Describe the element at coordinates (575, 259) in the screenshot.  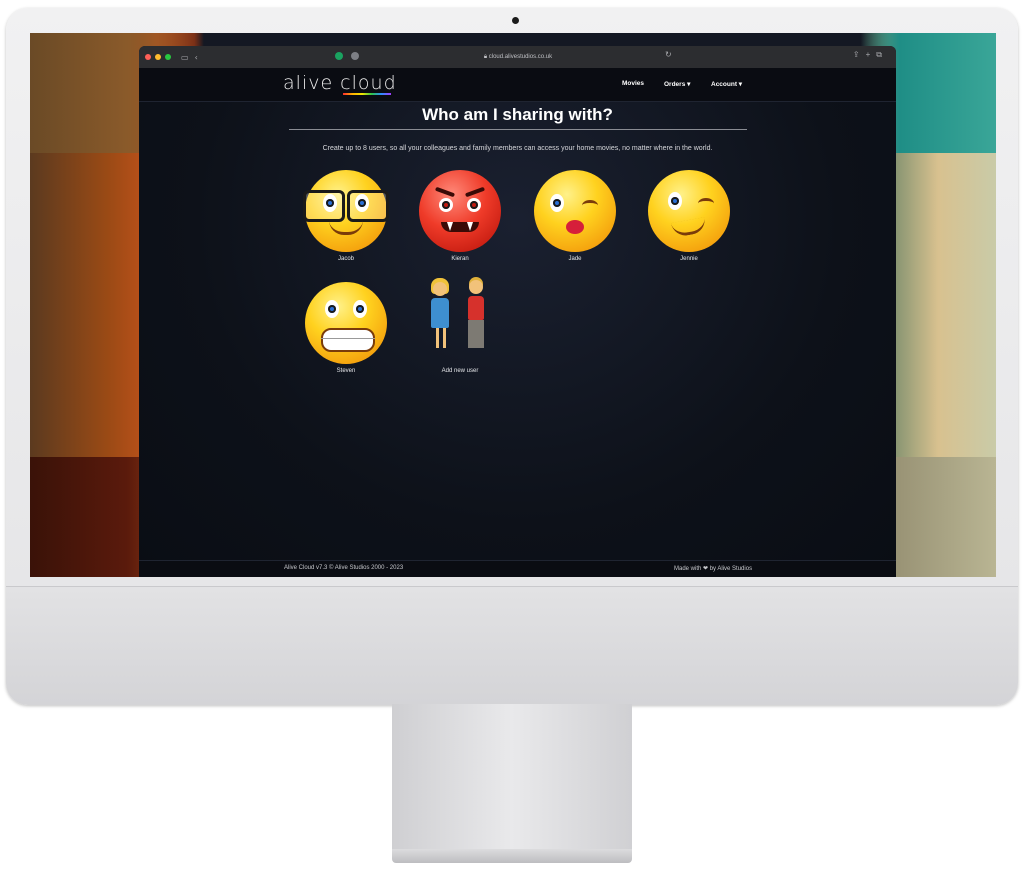
I see `user-name: Jade` at that location.